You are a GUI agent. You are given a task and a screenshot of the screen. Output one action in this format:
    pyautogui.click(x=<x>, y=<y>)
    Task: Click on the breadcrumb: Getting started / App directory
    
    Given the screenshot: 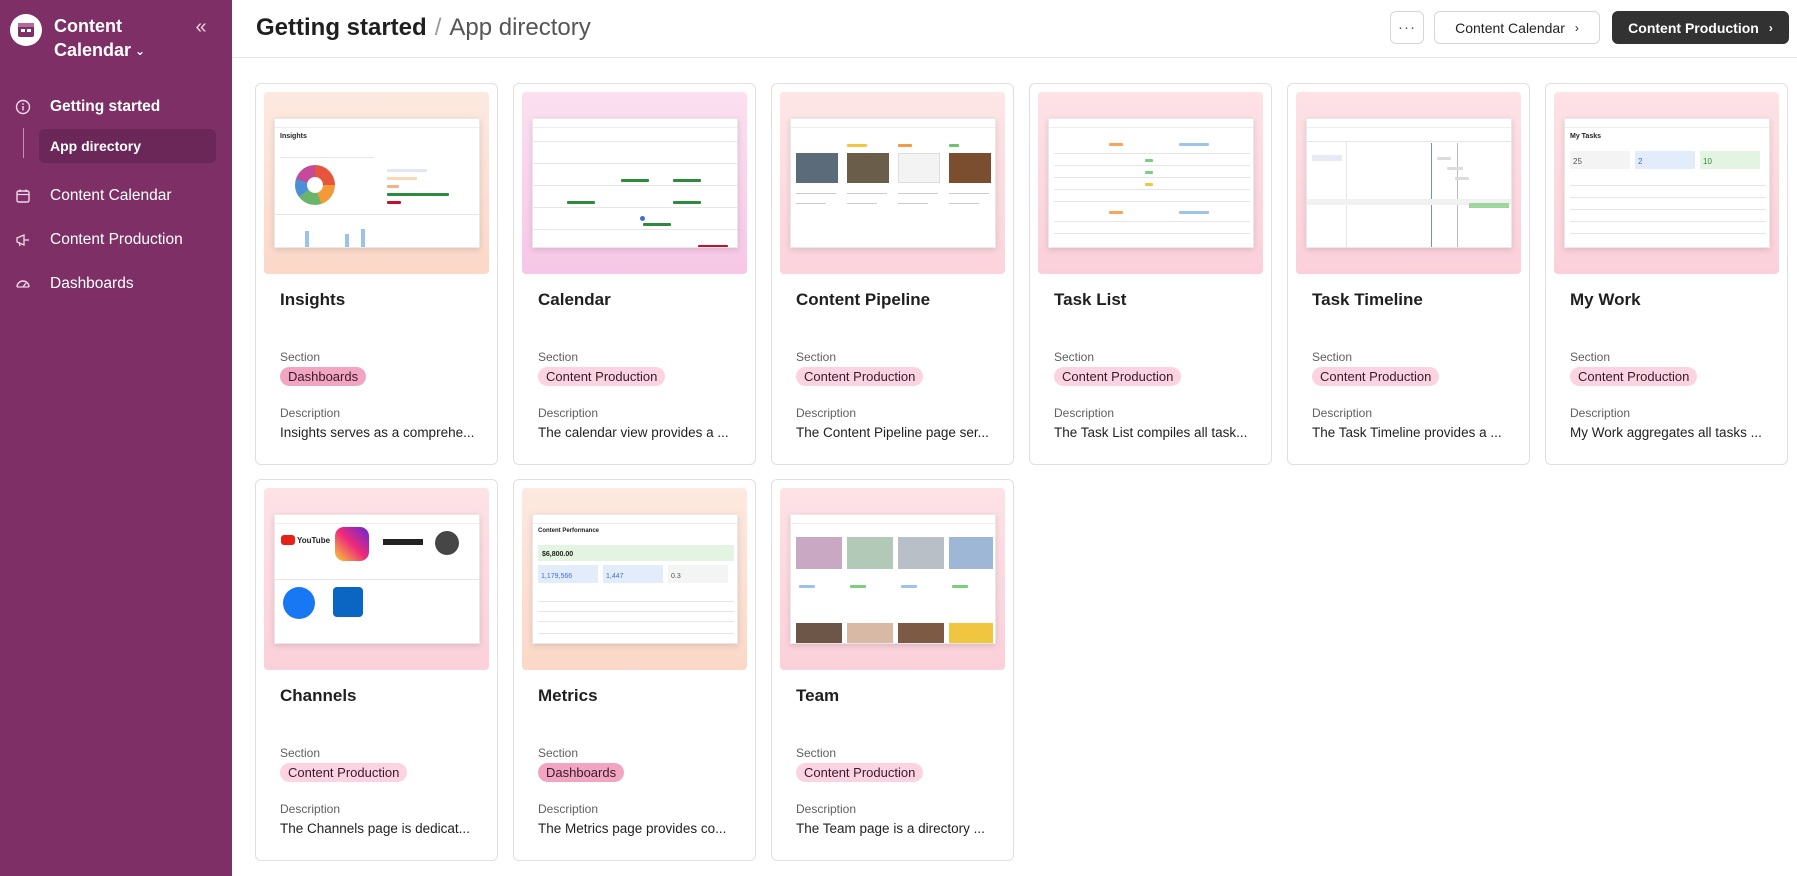 What is the action you would take?
    pyautogui.click(x=423, y=28)
    